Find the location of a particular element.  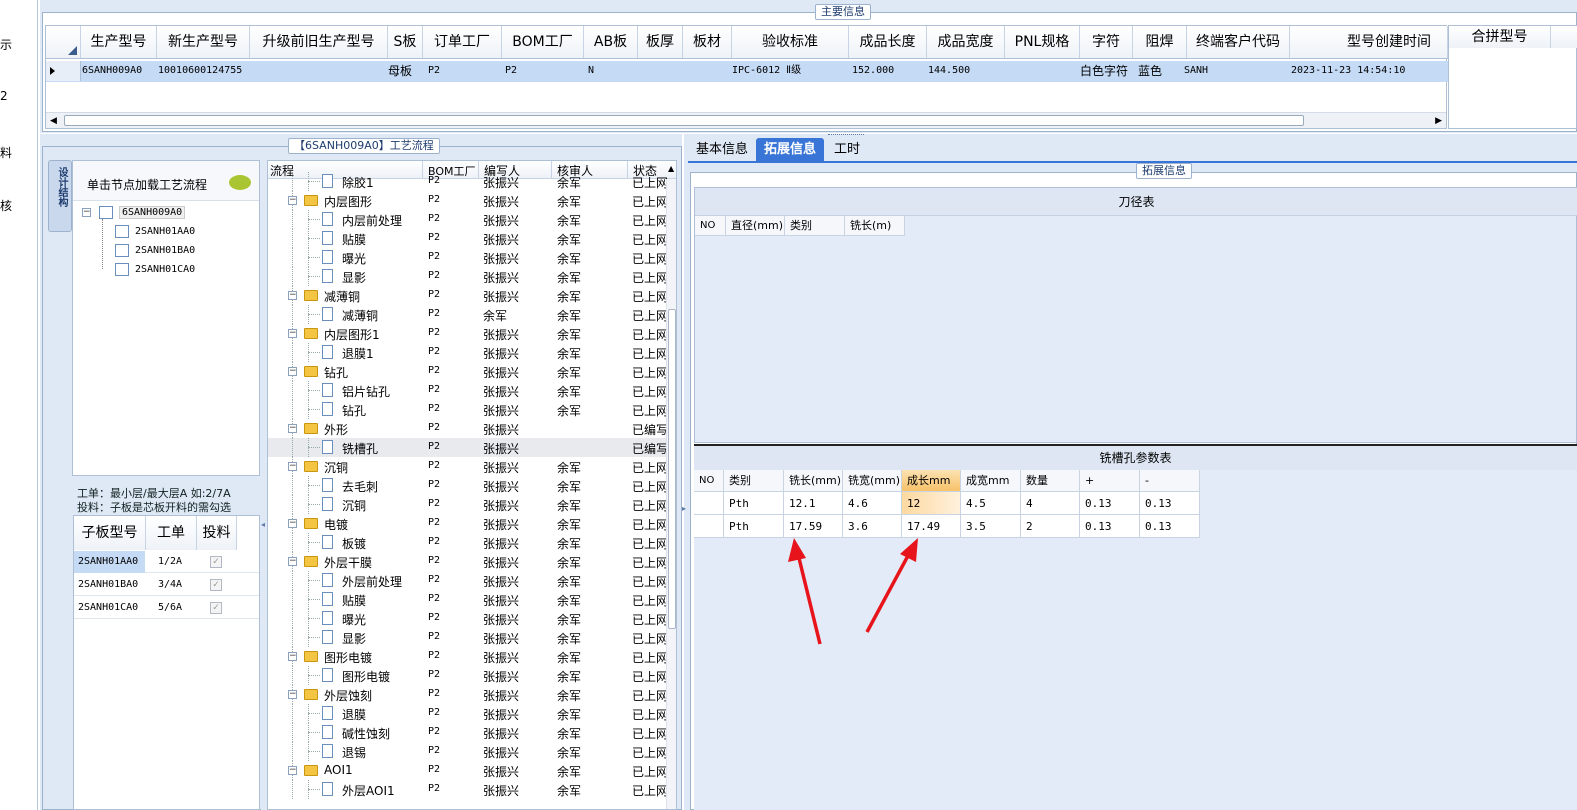

vertical-scrollbar is located at coordinates (671, 494).